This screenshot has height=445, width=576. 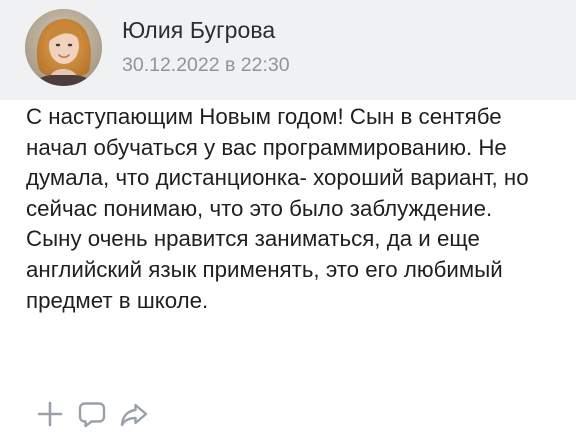 I want to click on user-photo-avatar, so click(x=63, y=47).